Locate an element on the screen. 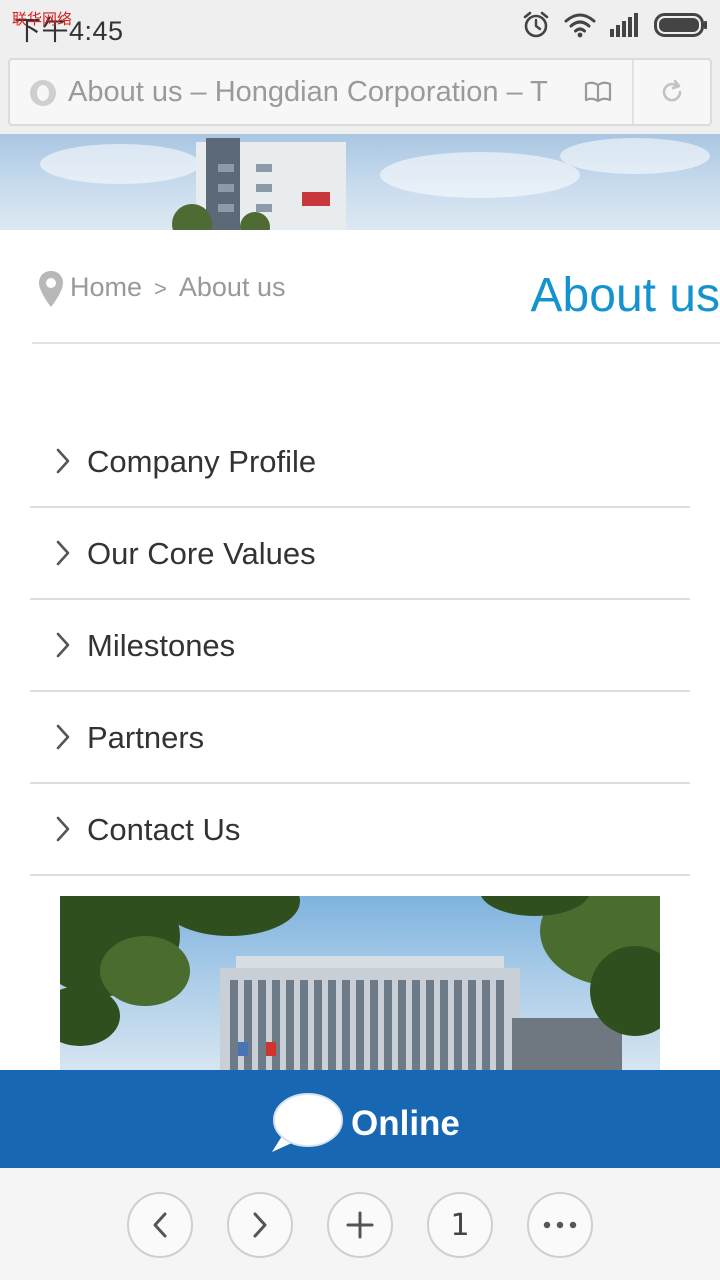 The height and width of the screenshot is (1280, 720). menu-item-label: Milestones is located at coordinates (161, 645).